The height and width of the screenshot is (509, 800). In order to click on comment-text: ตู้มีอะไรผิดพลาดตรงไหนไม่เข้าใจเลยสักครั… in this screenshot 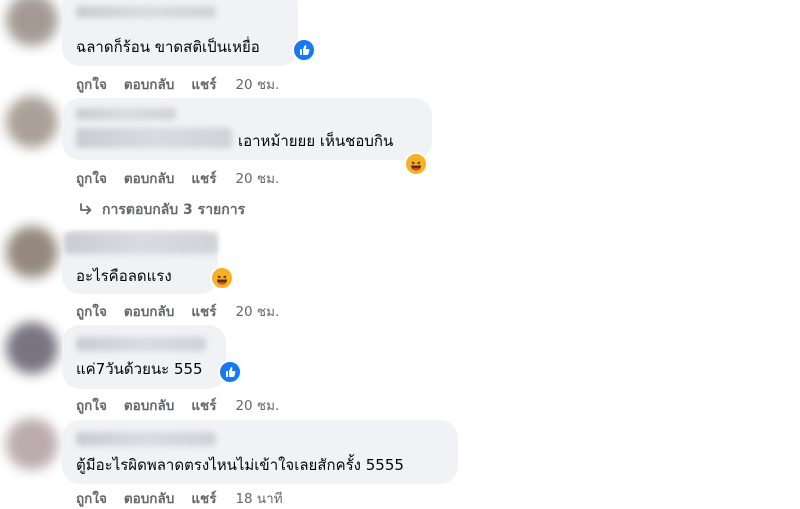, I will do `click(240, 465)`.